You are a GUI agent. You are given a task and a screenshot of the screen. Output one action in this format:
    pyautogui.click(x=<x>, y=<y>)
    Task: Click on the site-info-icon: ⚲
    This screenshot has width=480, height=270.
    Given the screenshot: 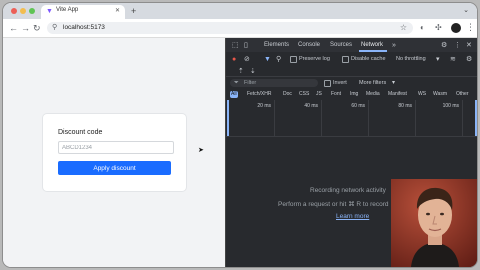 What is the action you would take?
    pyautogui.click(x=54, y=27)
    